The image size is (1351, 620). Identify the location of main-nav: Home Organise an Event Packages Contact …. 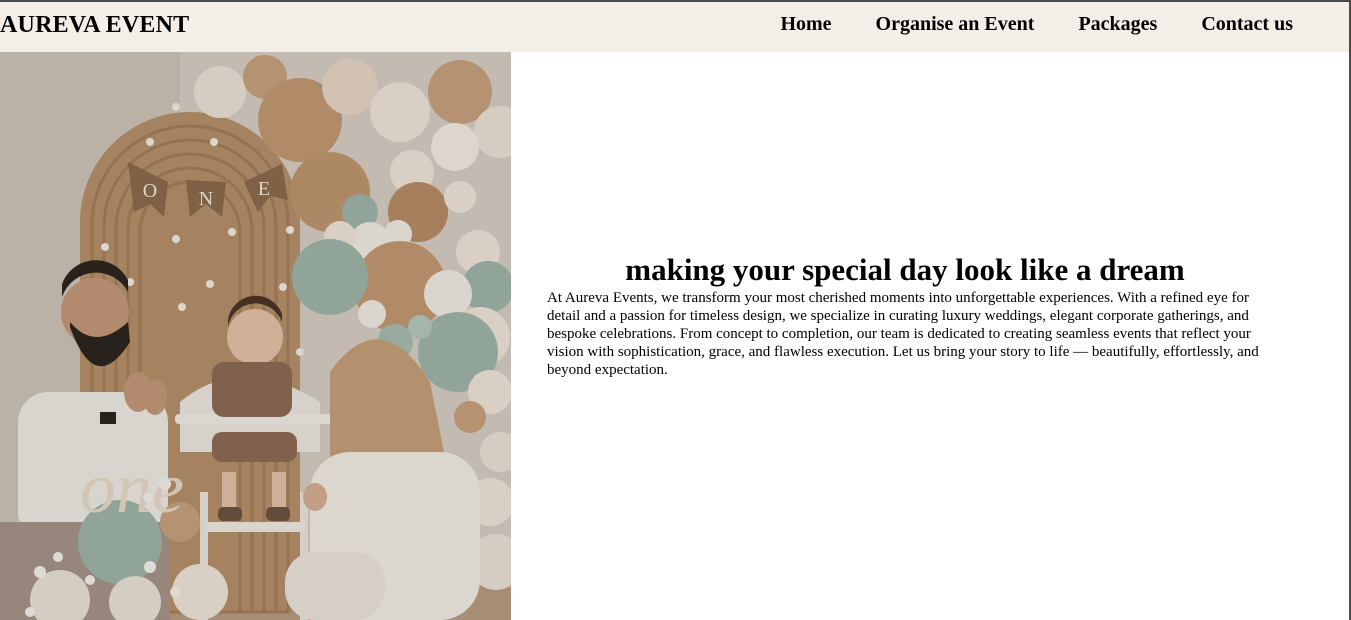
(1036, 24).